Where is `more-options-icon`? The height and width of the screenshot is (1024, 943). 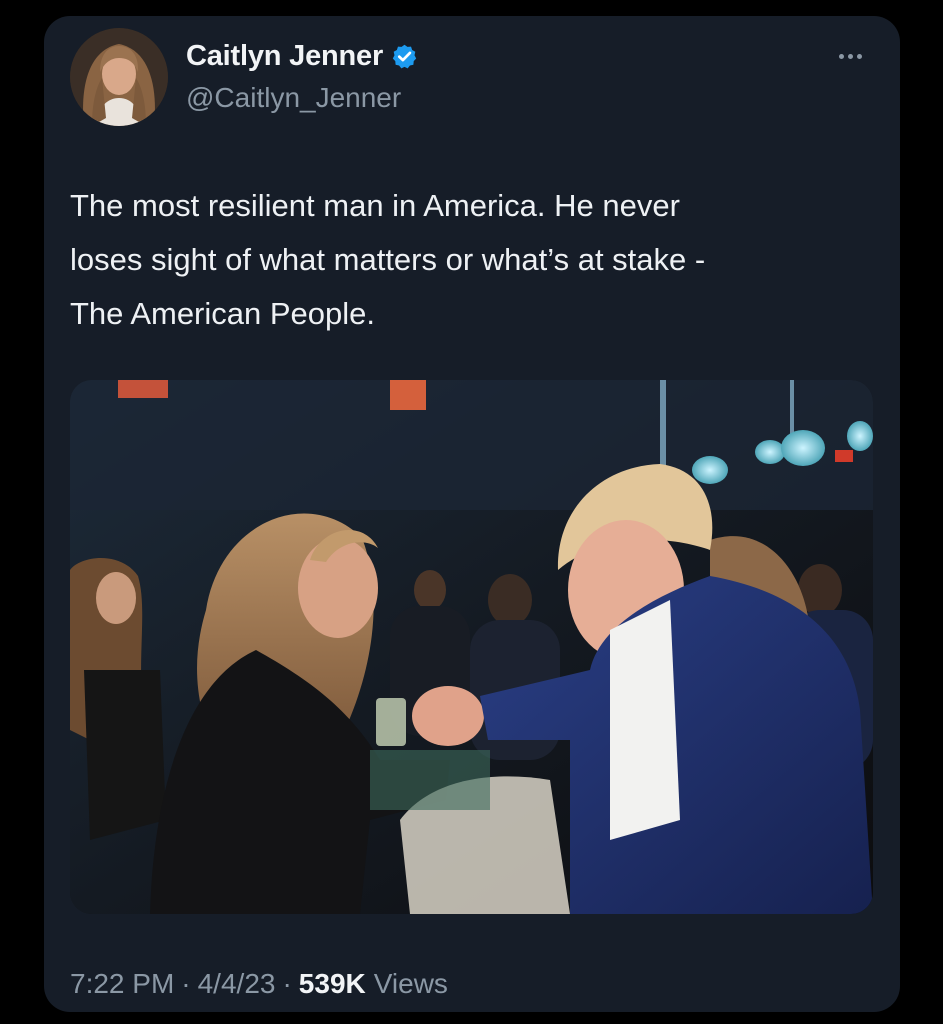
more-options-icon is located at coordinates (850, 56).